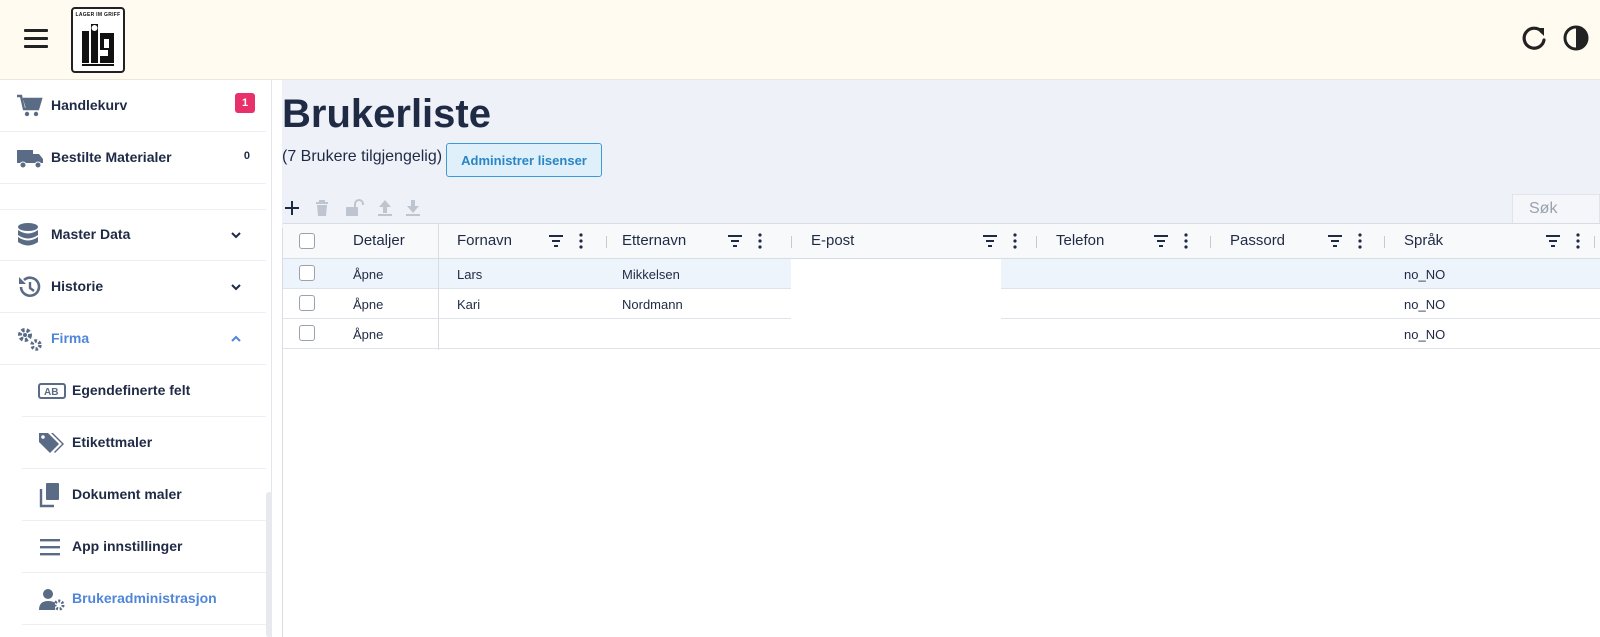 This screenshot has width=1600, height=637. What do you see at coordinates (236, 338) in the screenshot?
I see `chevron-up-icon` at bounding box center [236, 338].